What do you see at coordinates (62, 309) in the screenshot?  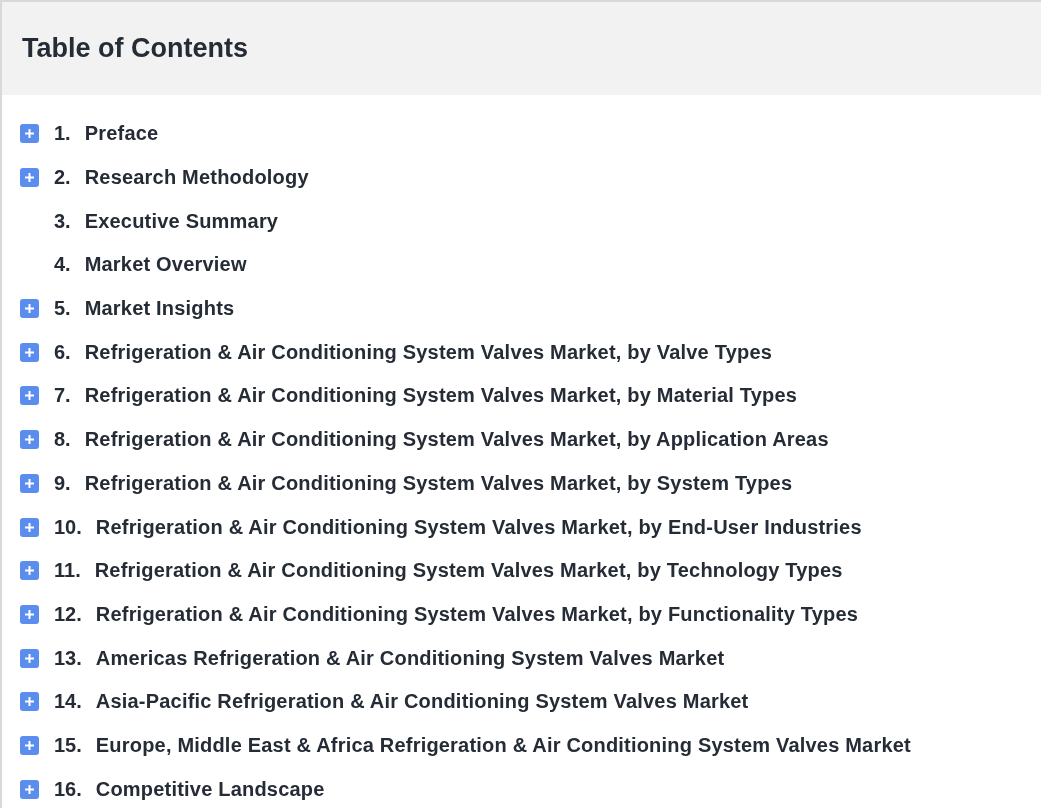 I see `section-number: 5.` at bounding box center [62, 309].